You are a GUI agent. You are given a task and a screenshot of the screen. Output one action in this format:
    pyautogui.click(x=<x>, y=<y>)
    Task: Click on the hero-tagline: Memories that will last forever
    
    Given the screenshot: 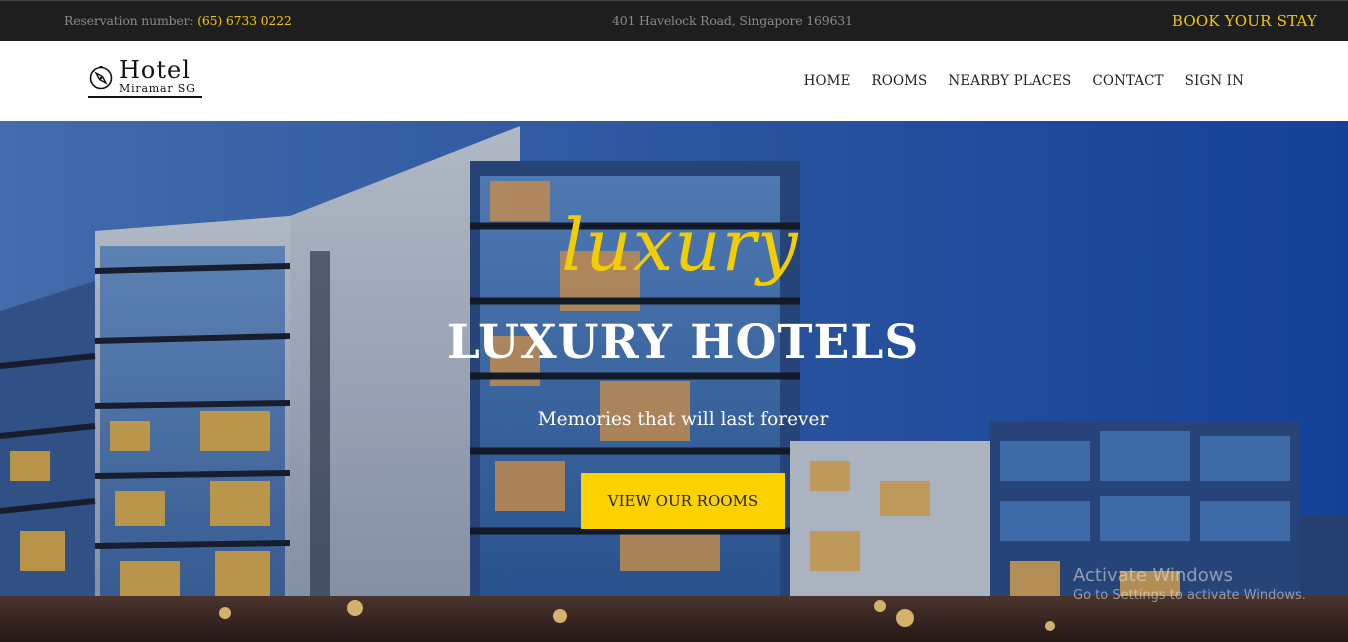 What is the action you would take?
    pyautogui.click(x=683, y=419)
    